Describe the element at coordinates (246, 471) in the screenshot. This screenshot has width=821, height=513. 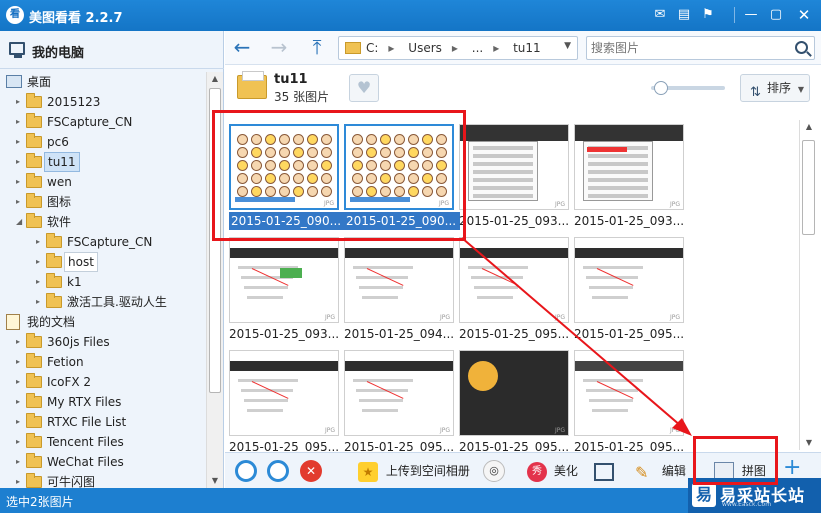
I see `rotate-left-icon` at that location.